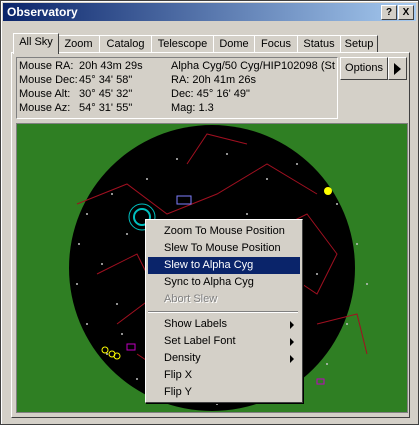  I want to click on tab-telescope: Telescope, so click(182, 43).